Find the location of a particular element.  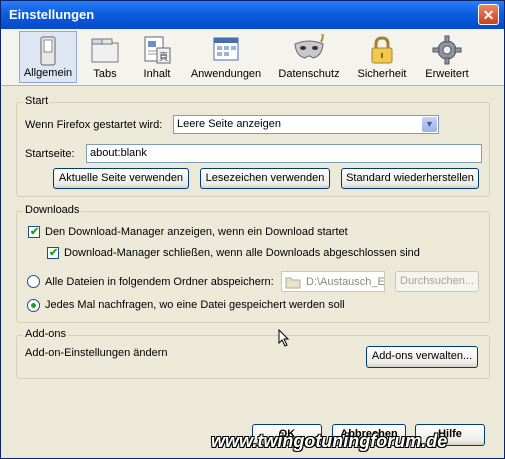

tab-erweitert: Erweitert is located at coordinates (447, 57).